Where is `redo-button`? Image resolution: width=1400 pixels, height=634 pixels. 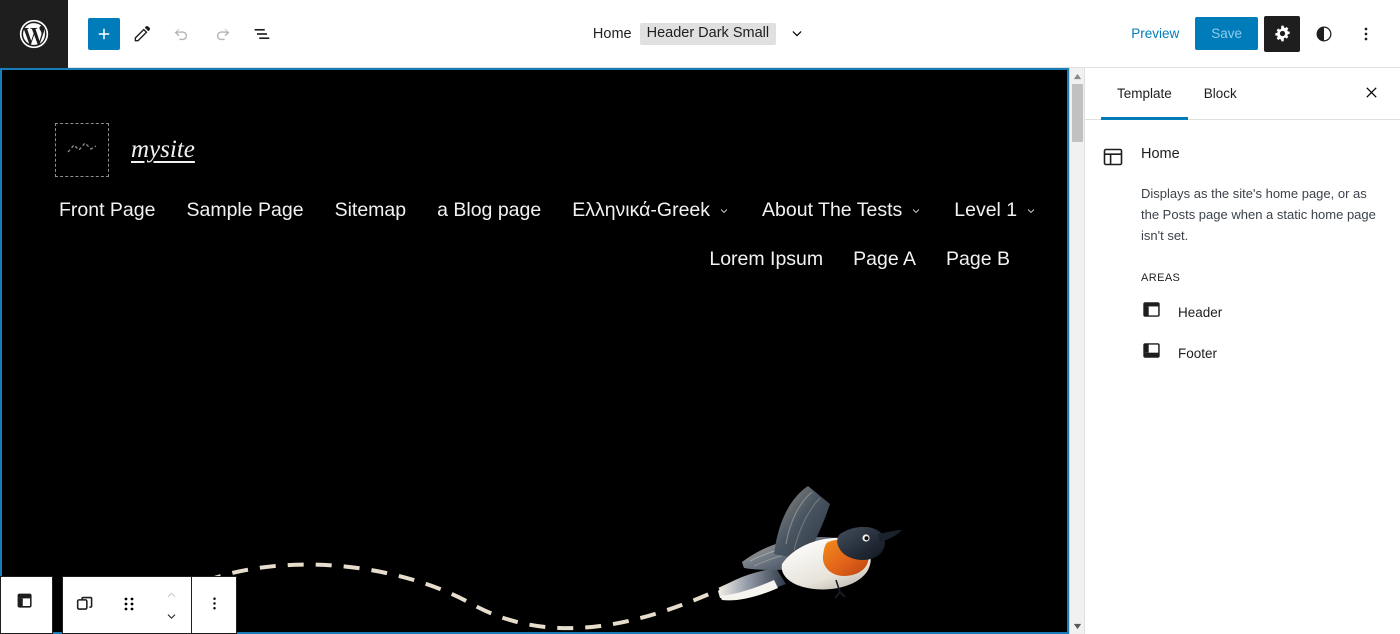
redo-button is located at coordinates (222, 34).